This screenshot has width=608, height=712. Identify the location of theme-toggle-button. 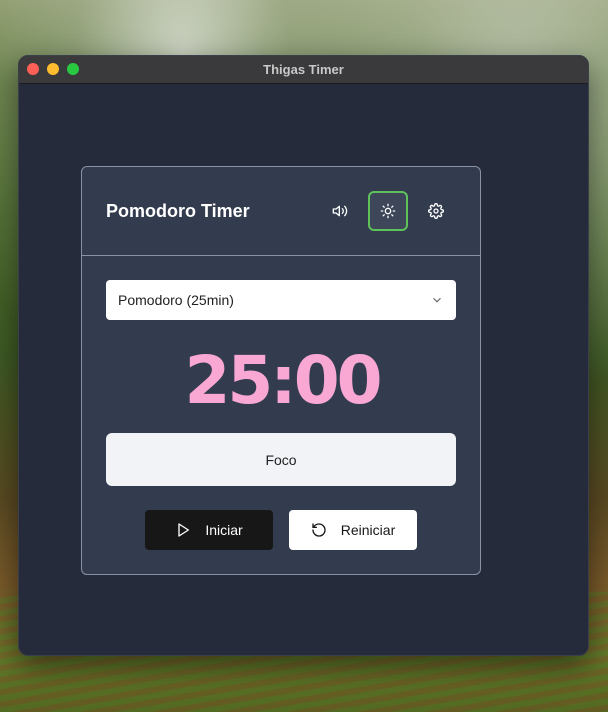
(388, 211).